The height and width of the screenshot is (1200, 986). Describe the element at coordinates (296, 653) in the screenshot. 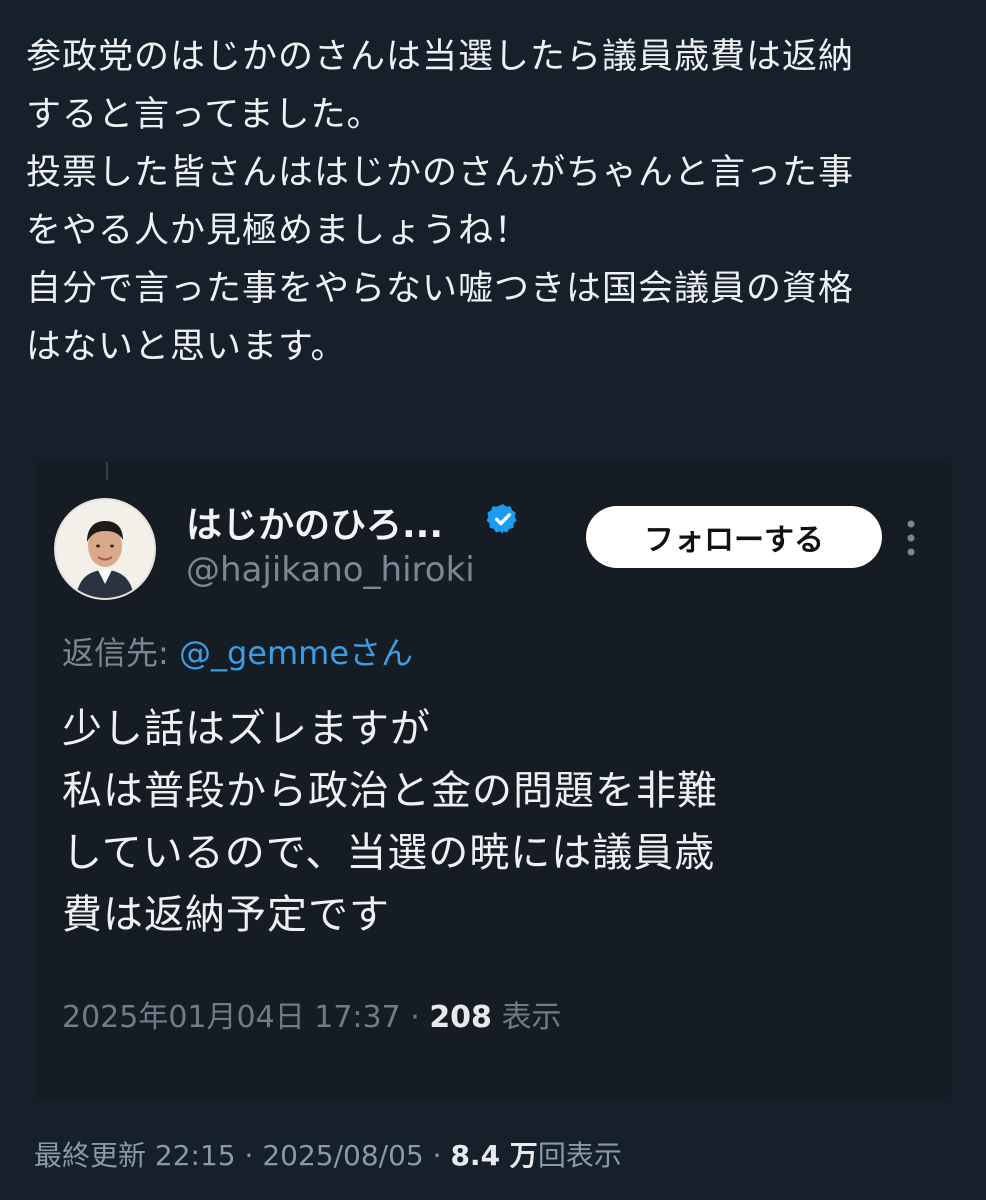

I see `reply-to-mention-link: @_gemmeさん` at that location.